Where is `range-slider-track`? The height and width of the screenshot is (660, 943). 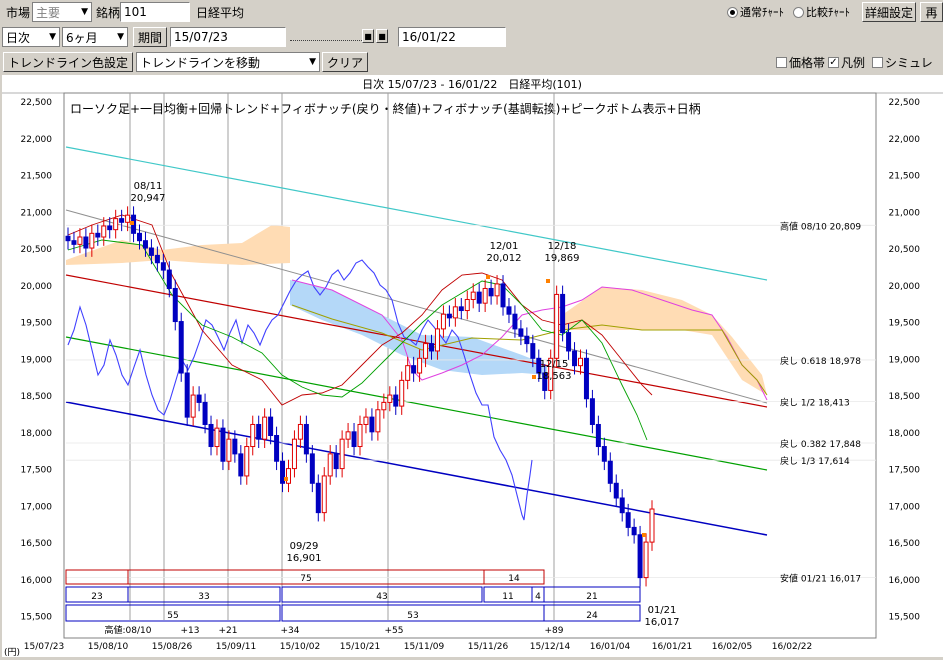 range-slider-track is located at coordinates (326, 37).